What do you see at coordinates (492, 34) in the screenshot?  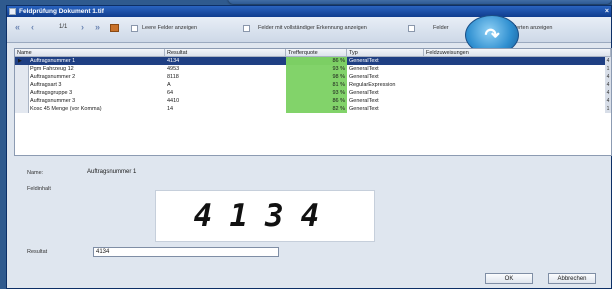 I see `redo-arrow-icon: ↷` at bounding box center [492, 34].